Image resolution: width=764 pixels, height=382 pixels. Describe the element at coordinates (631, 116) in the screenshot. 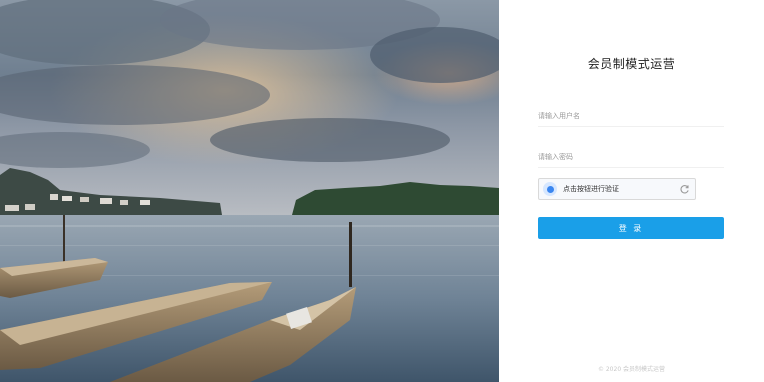

I see `username-input` at that location.